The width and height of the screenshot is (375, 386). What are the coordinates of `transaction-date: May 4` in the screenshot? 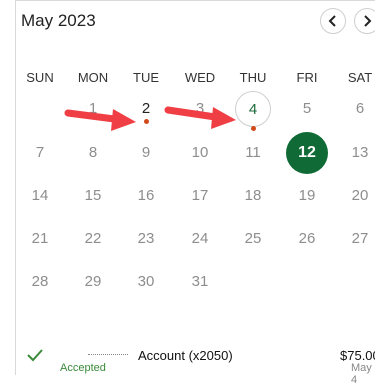 It's located at (361, 374).